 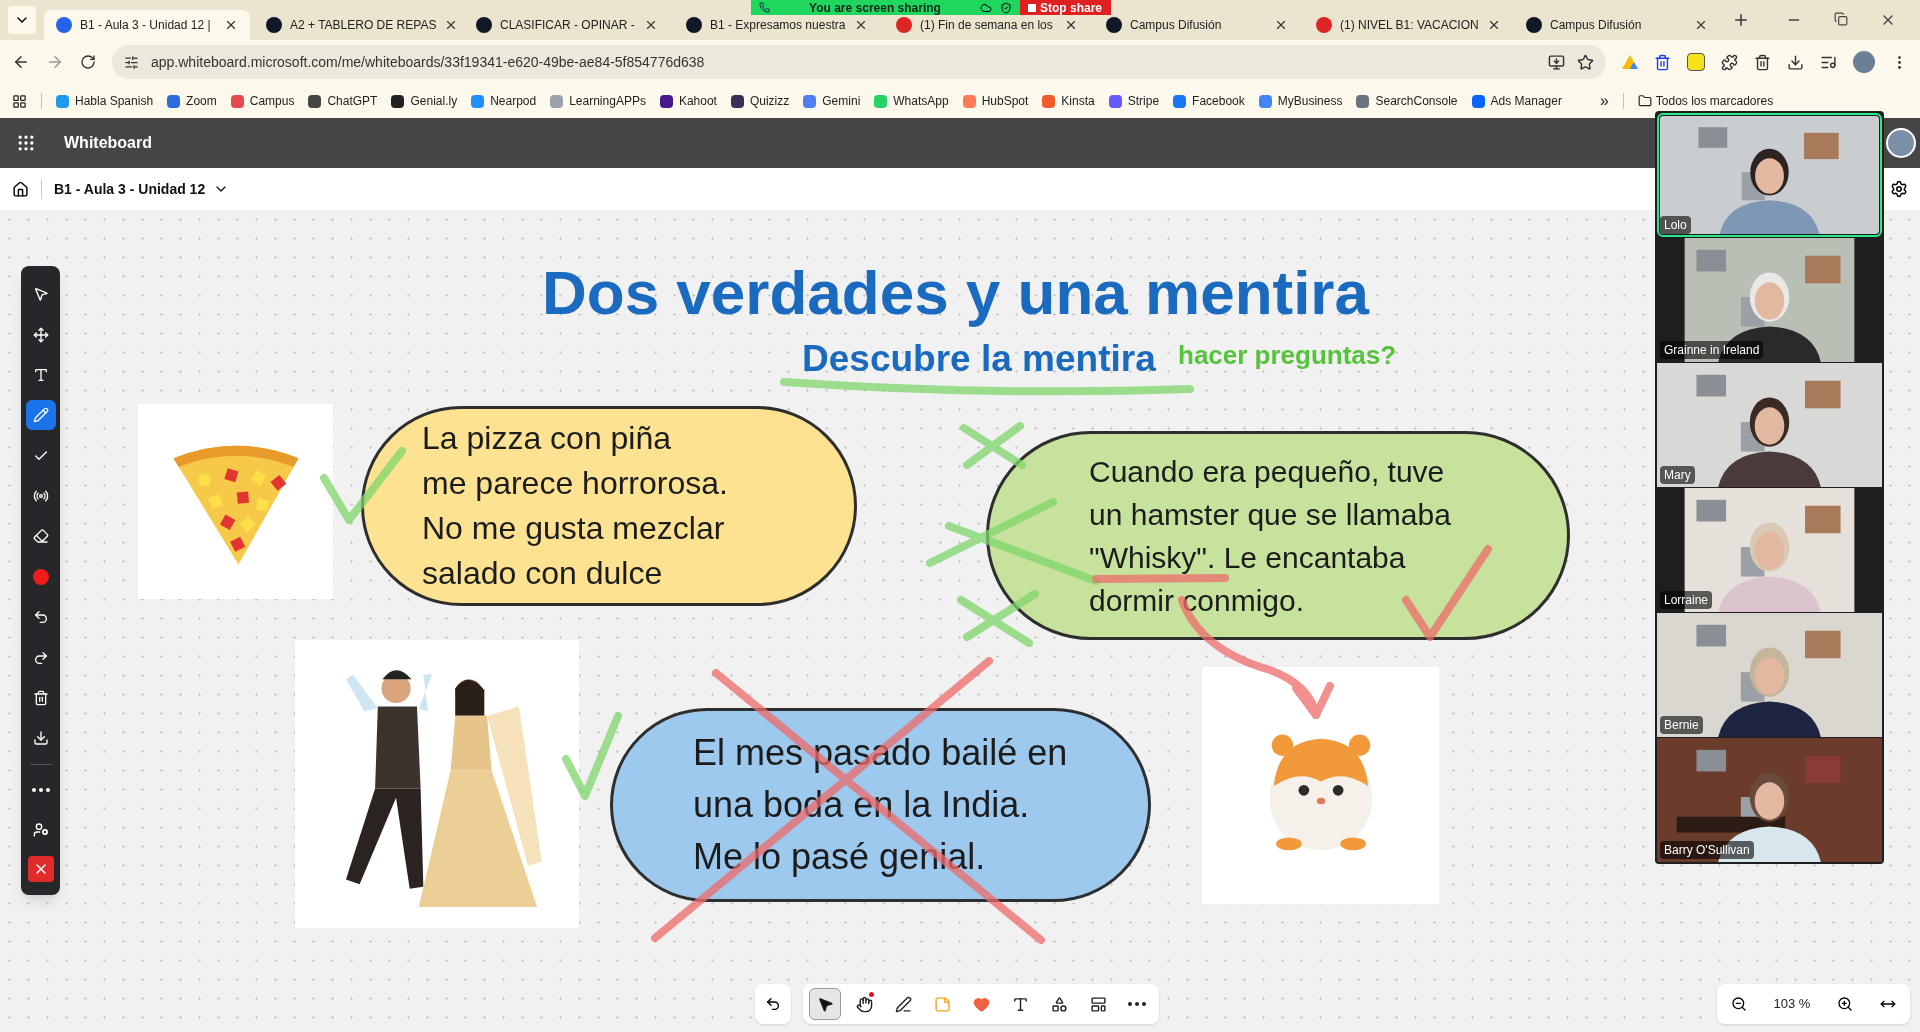 I want to click on bookmark-link: ChatGPT, so click(x=343, y=101).